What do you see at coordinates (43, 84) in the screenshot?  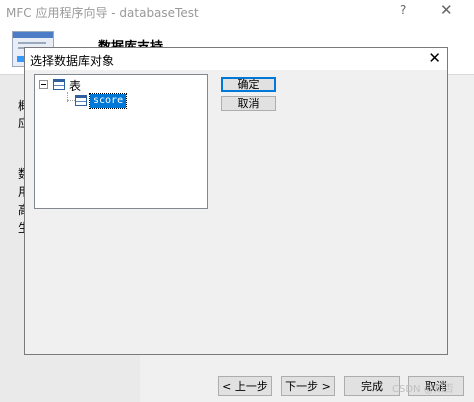 I see `collapse-toggle-icon` at bounding box center [43, 84].